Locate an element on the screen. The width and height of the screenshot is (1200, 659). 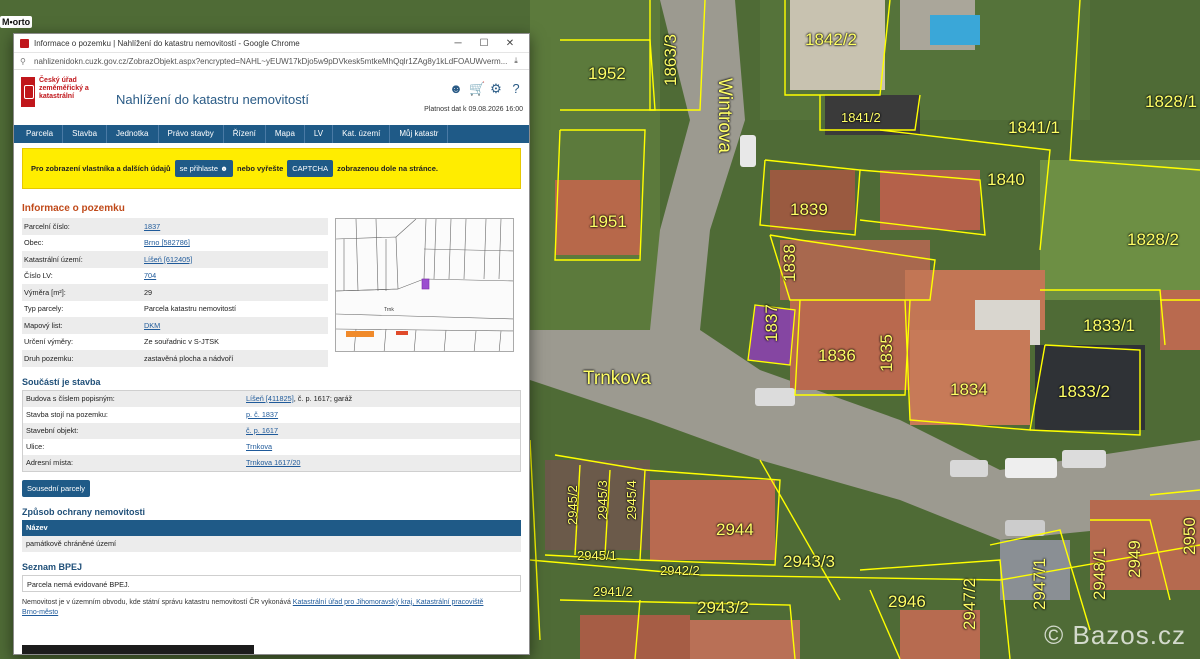
cuzk-logo: Český úřad zeměměřický a katastrální is located at coordinates (55, 92).